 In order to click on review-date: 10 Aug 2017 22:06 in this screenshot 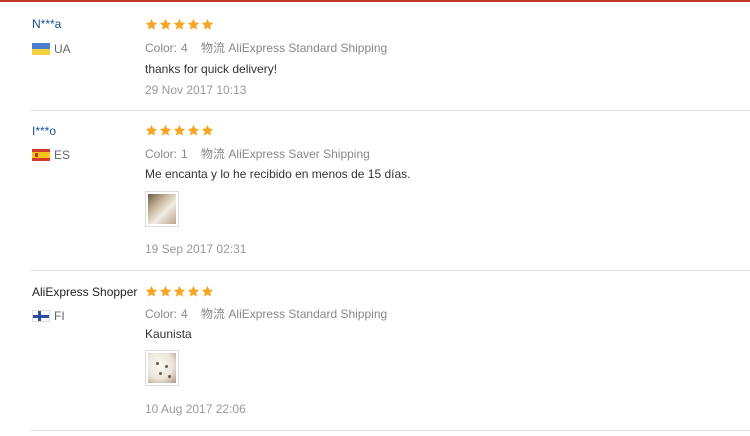, I will do `click(195, 409)`.